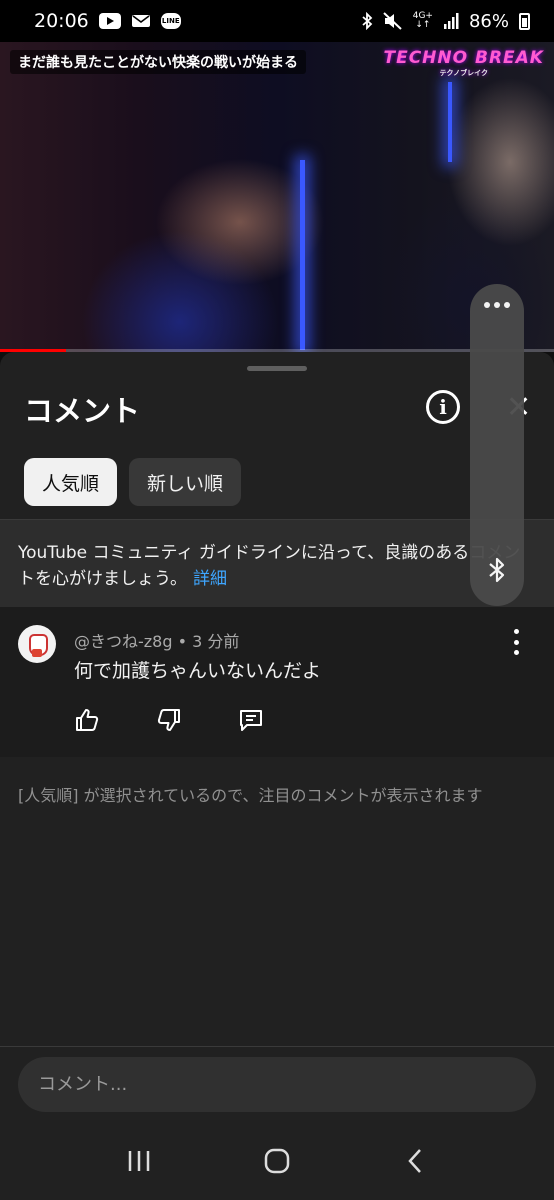 The height and width of the screenshot is (1200, 554). I want to click on info-icon: i, so click(443, 407).